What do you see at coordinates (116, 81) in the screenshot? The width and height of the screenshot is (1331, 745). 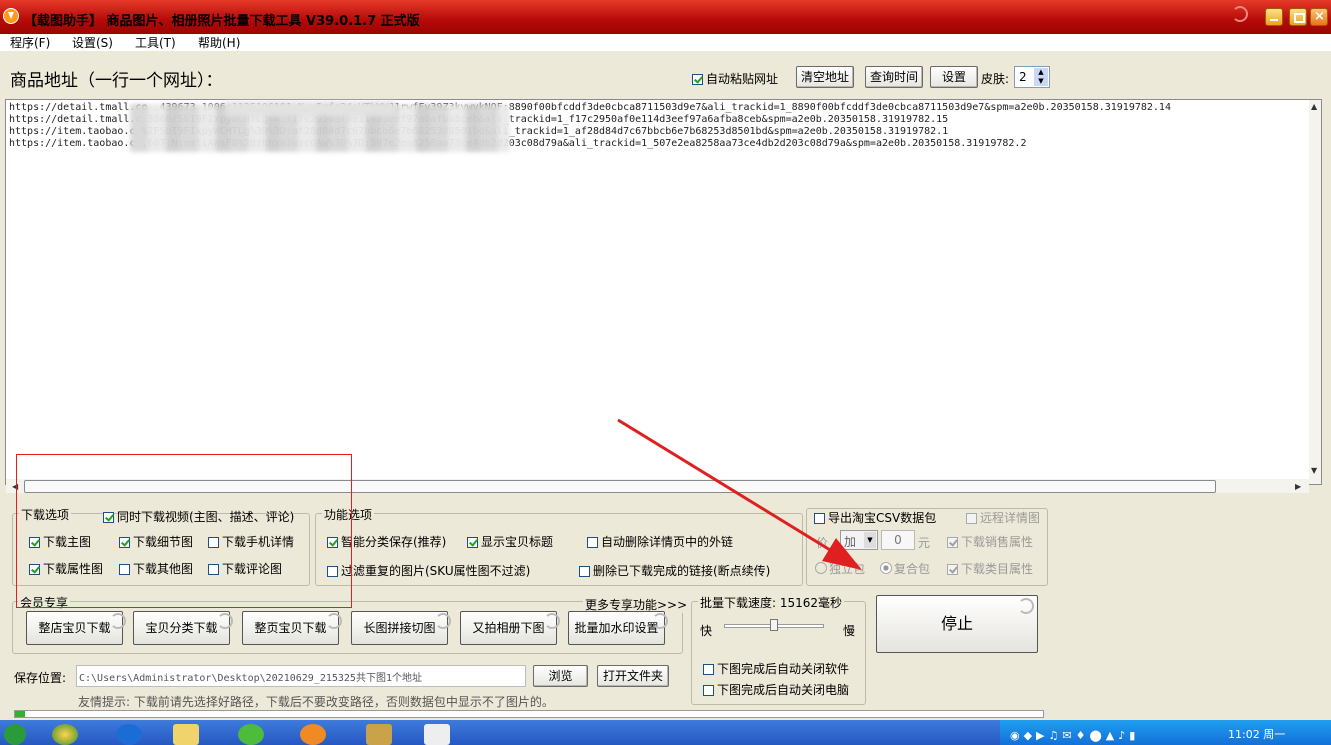 I see `page-title: 商品地址（一行一个网址）：` at bounding box center [116, 81].